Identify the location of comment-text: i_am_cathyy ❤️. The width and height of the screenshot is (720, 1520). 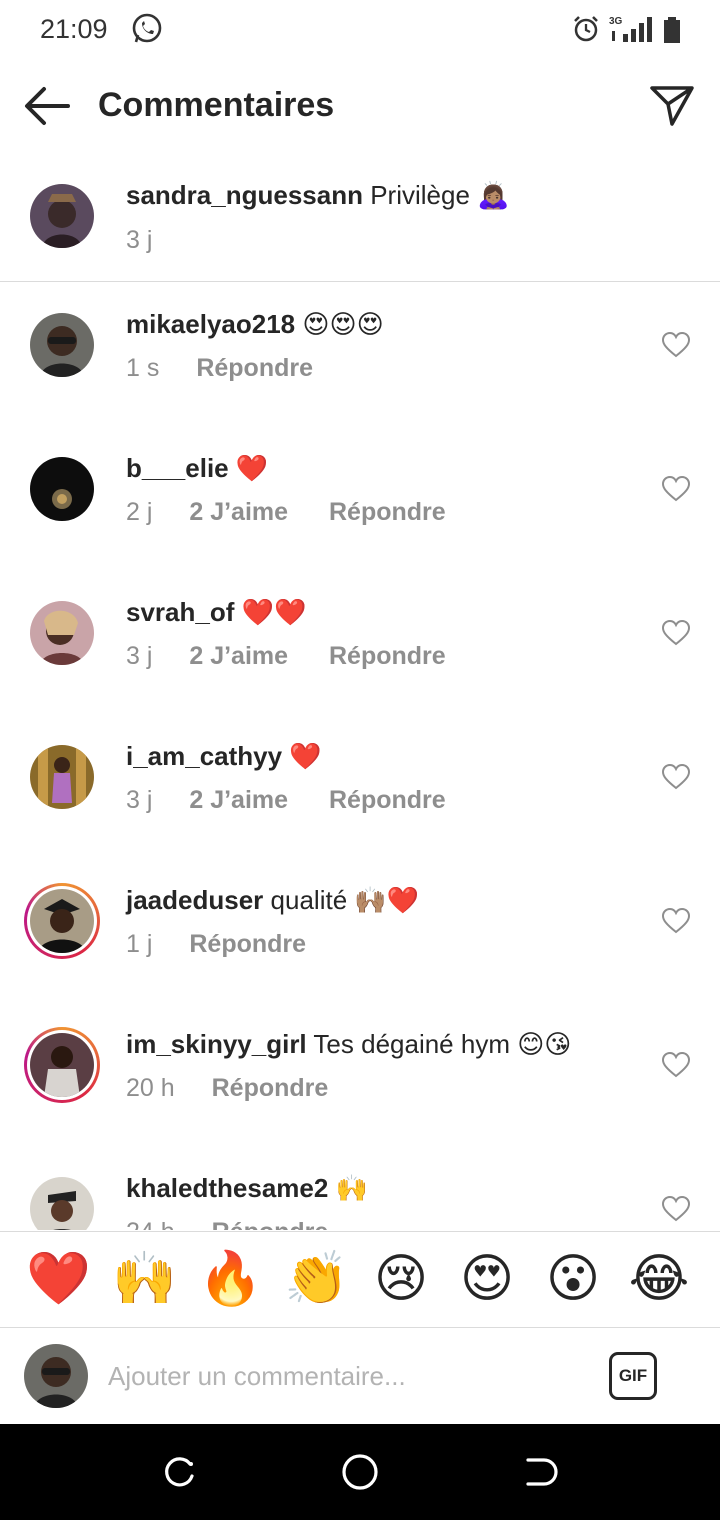
(224, 756).